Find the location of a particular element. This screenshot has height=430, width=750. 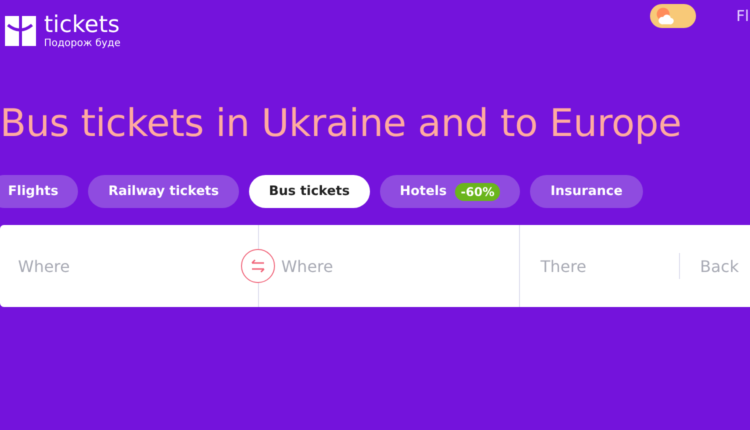

category-tab: Bus tickets is located at coordinates (309, 191).